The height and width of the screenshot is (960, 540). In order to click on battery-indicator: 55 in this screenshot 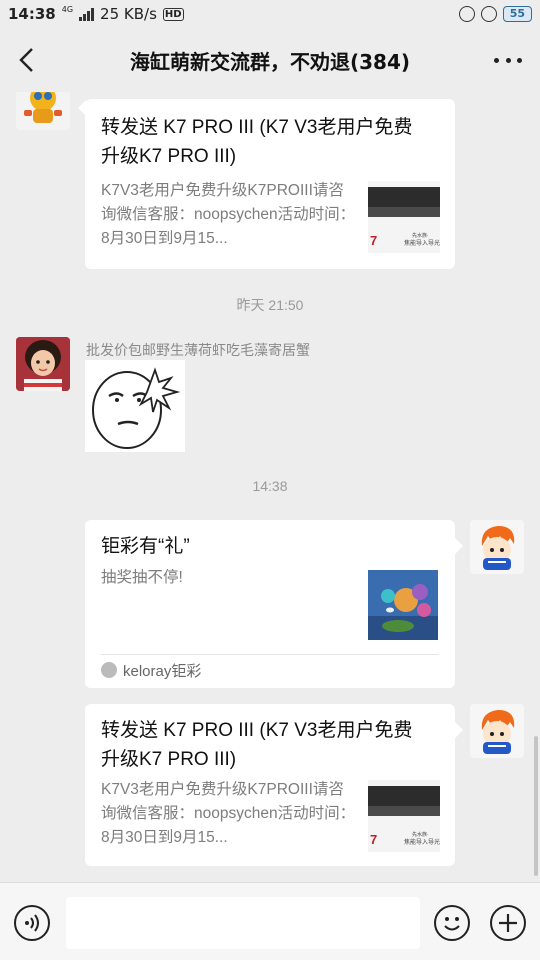, I will do `click(517, 14)`.